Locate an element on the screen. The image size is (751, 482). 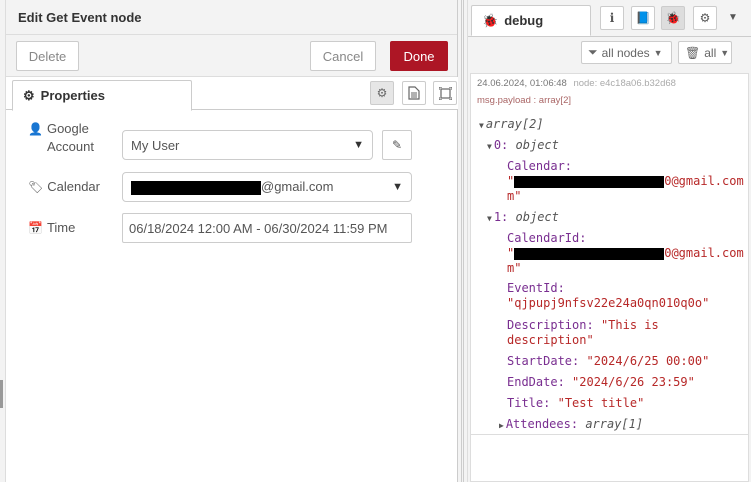
tag-icon: 🏷 is located at coordinates (36, 187).